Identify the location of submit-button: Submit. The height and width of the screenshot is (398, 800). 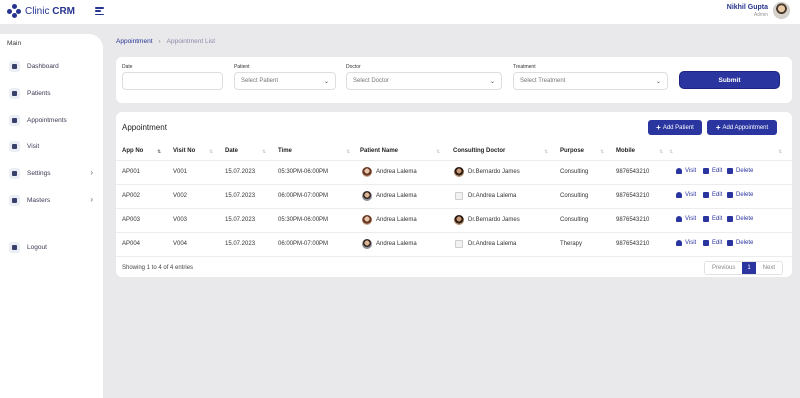
(729, 80).